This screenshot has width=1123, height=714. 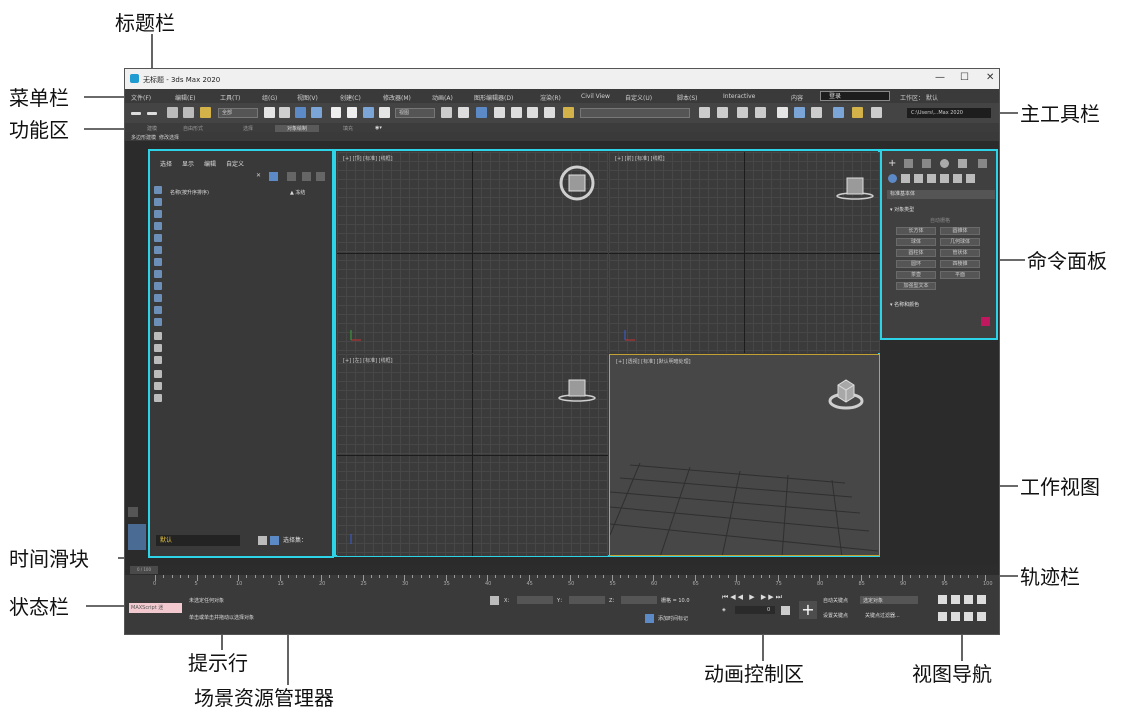 I want to click on explorer-filter-icon, so click(x=273, y=176).